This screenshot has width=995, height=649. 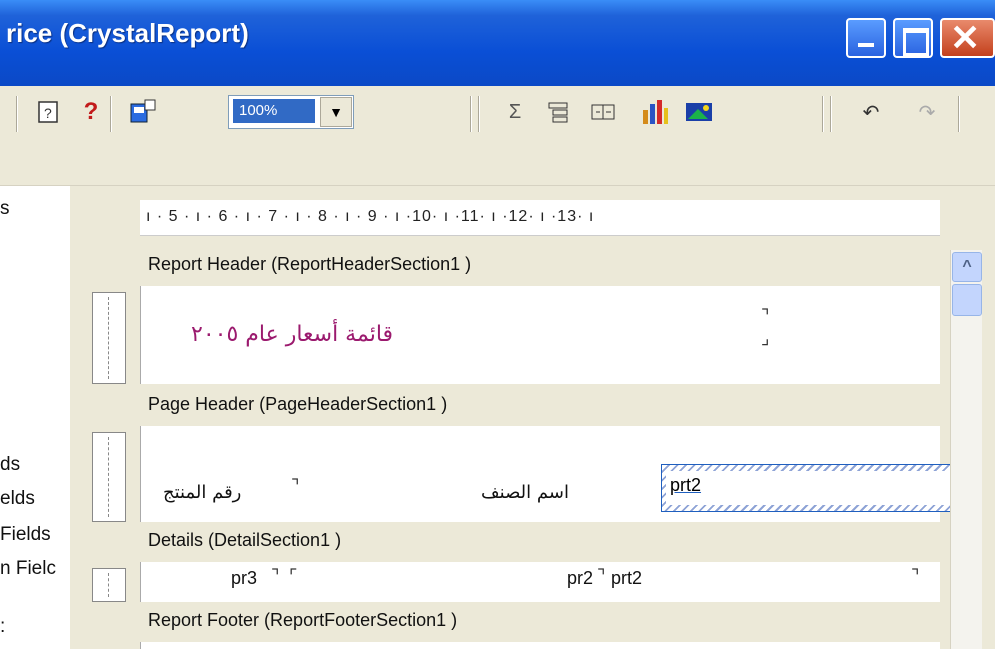 I want to click on title-bar: rice (CrystalReport) ✕, so click(x=497, y=43).